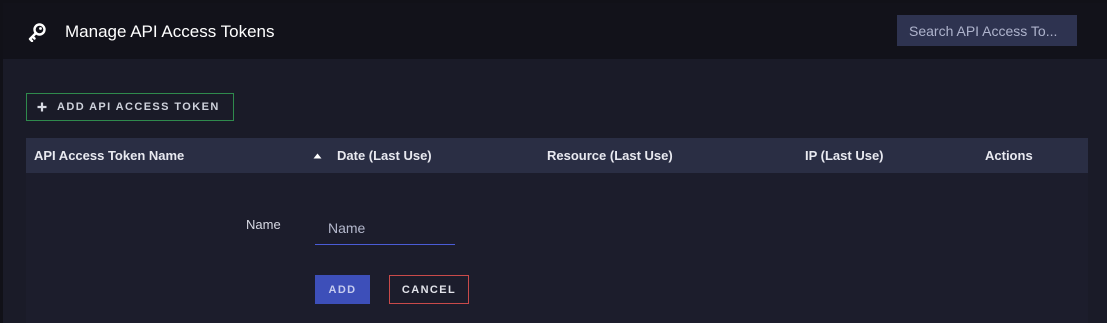 This screenshot has width=1107, height=323. Describe the element at coordinates (37, 32) in the screenshot. I see `key-icon` at that location.